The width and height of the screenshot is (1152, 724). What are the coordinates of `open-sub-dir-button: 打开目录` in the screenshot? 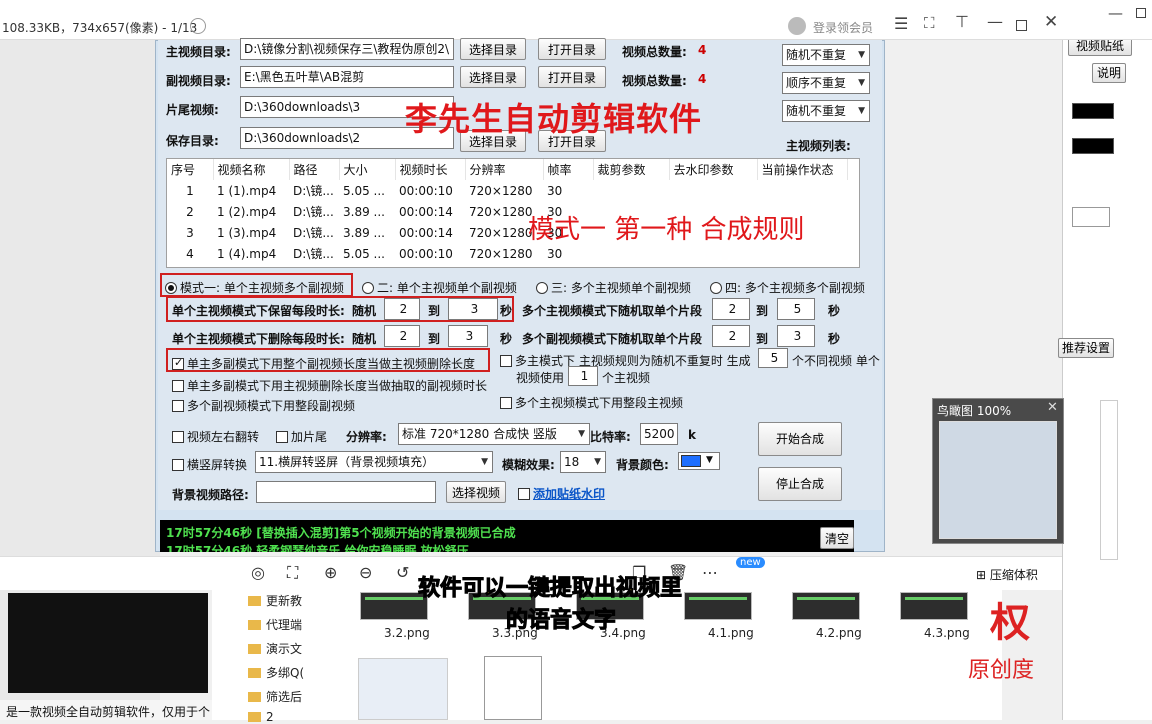 It's located at (572, 77).